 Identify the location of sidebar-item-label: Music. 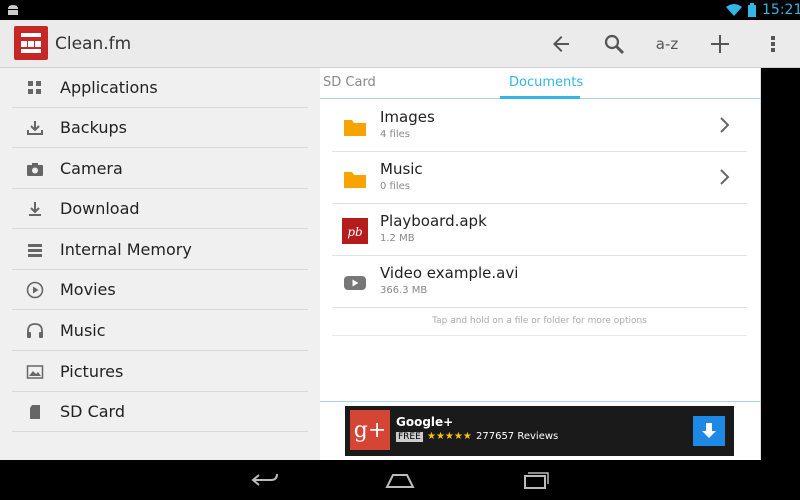
(83, 330).